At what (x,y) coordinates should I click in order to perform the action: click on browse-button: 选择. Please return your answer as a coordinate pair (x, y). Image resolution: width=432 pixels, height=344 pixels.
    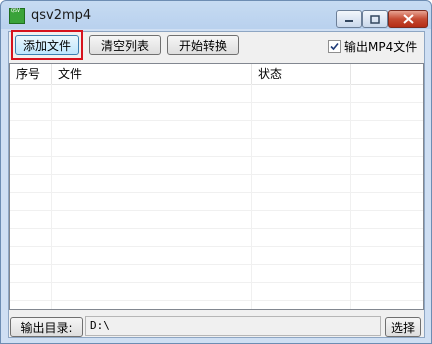
    Looking at the image, I should click on (403, 327).